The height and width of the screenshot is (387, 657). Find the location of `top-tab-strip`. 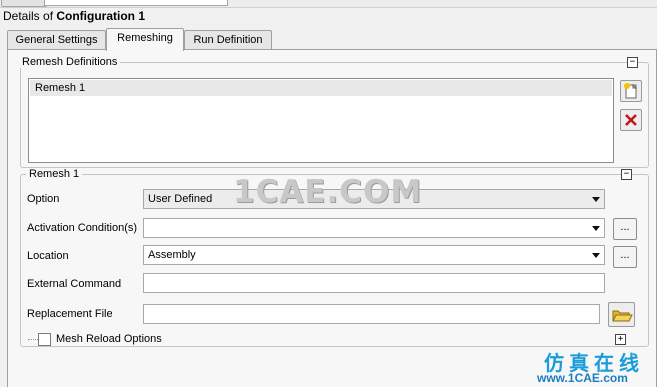

top-tab-strip is located at coordinates (328, 4).